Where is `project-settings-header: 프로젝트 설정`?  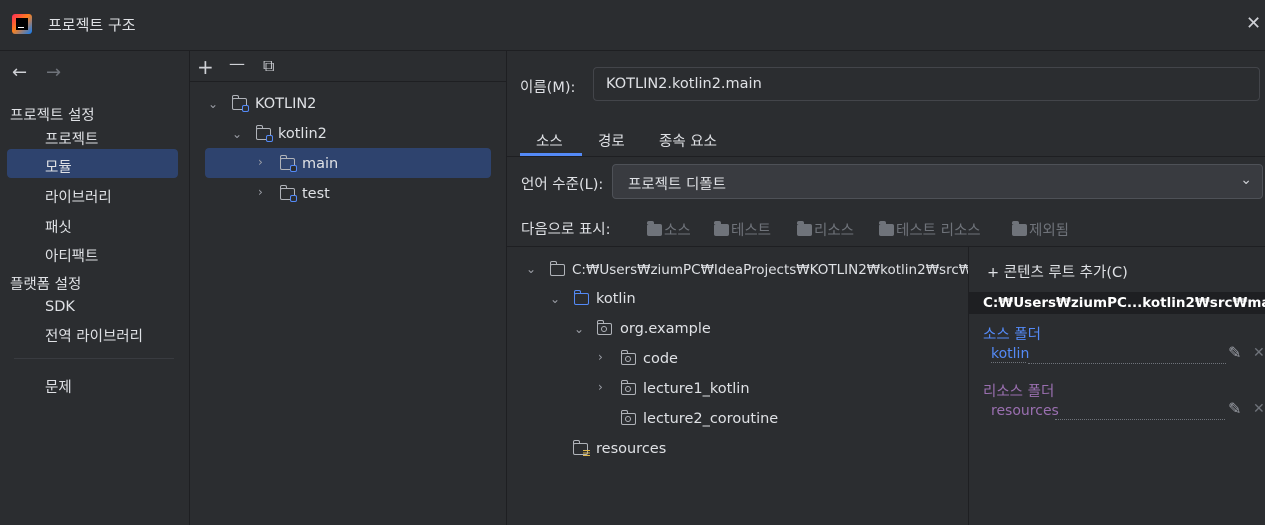 project-settings-header: 프로젝트 설정 is located at coordinates (52, 116).